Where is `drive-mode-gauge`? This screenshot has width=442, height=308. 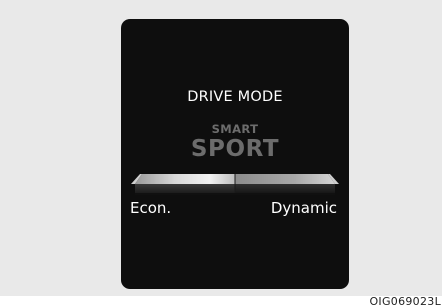
drive-mode-gauge is located at coordinates (235, 186).